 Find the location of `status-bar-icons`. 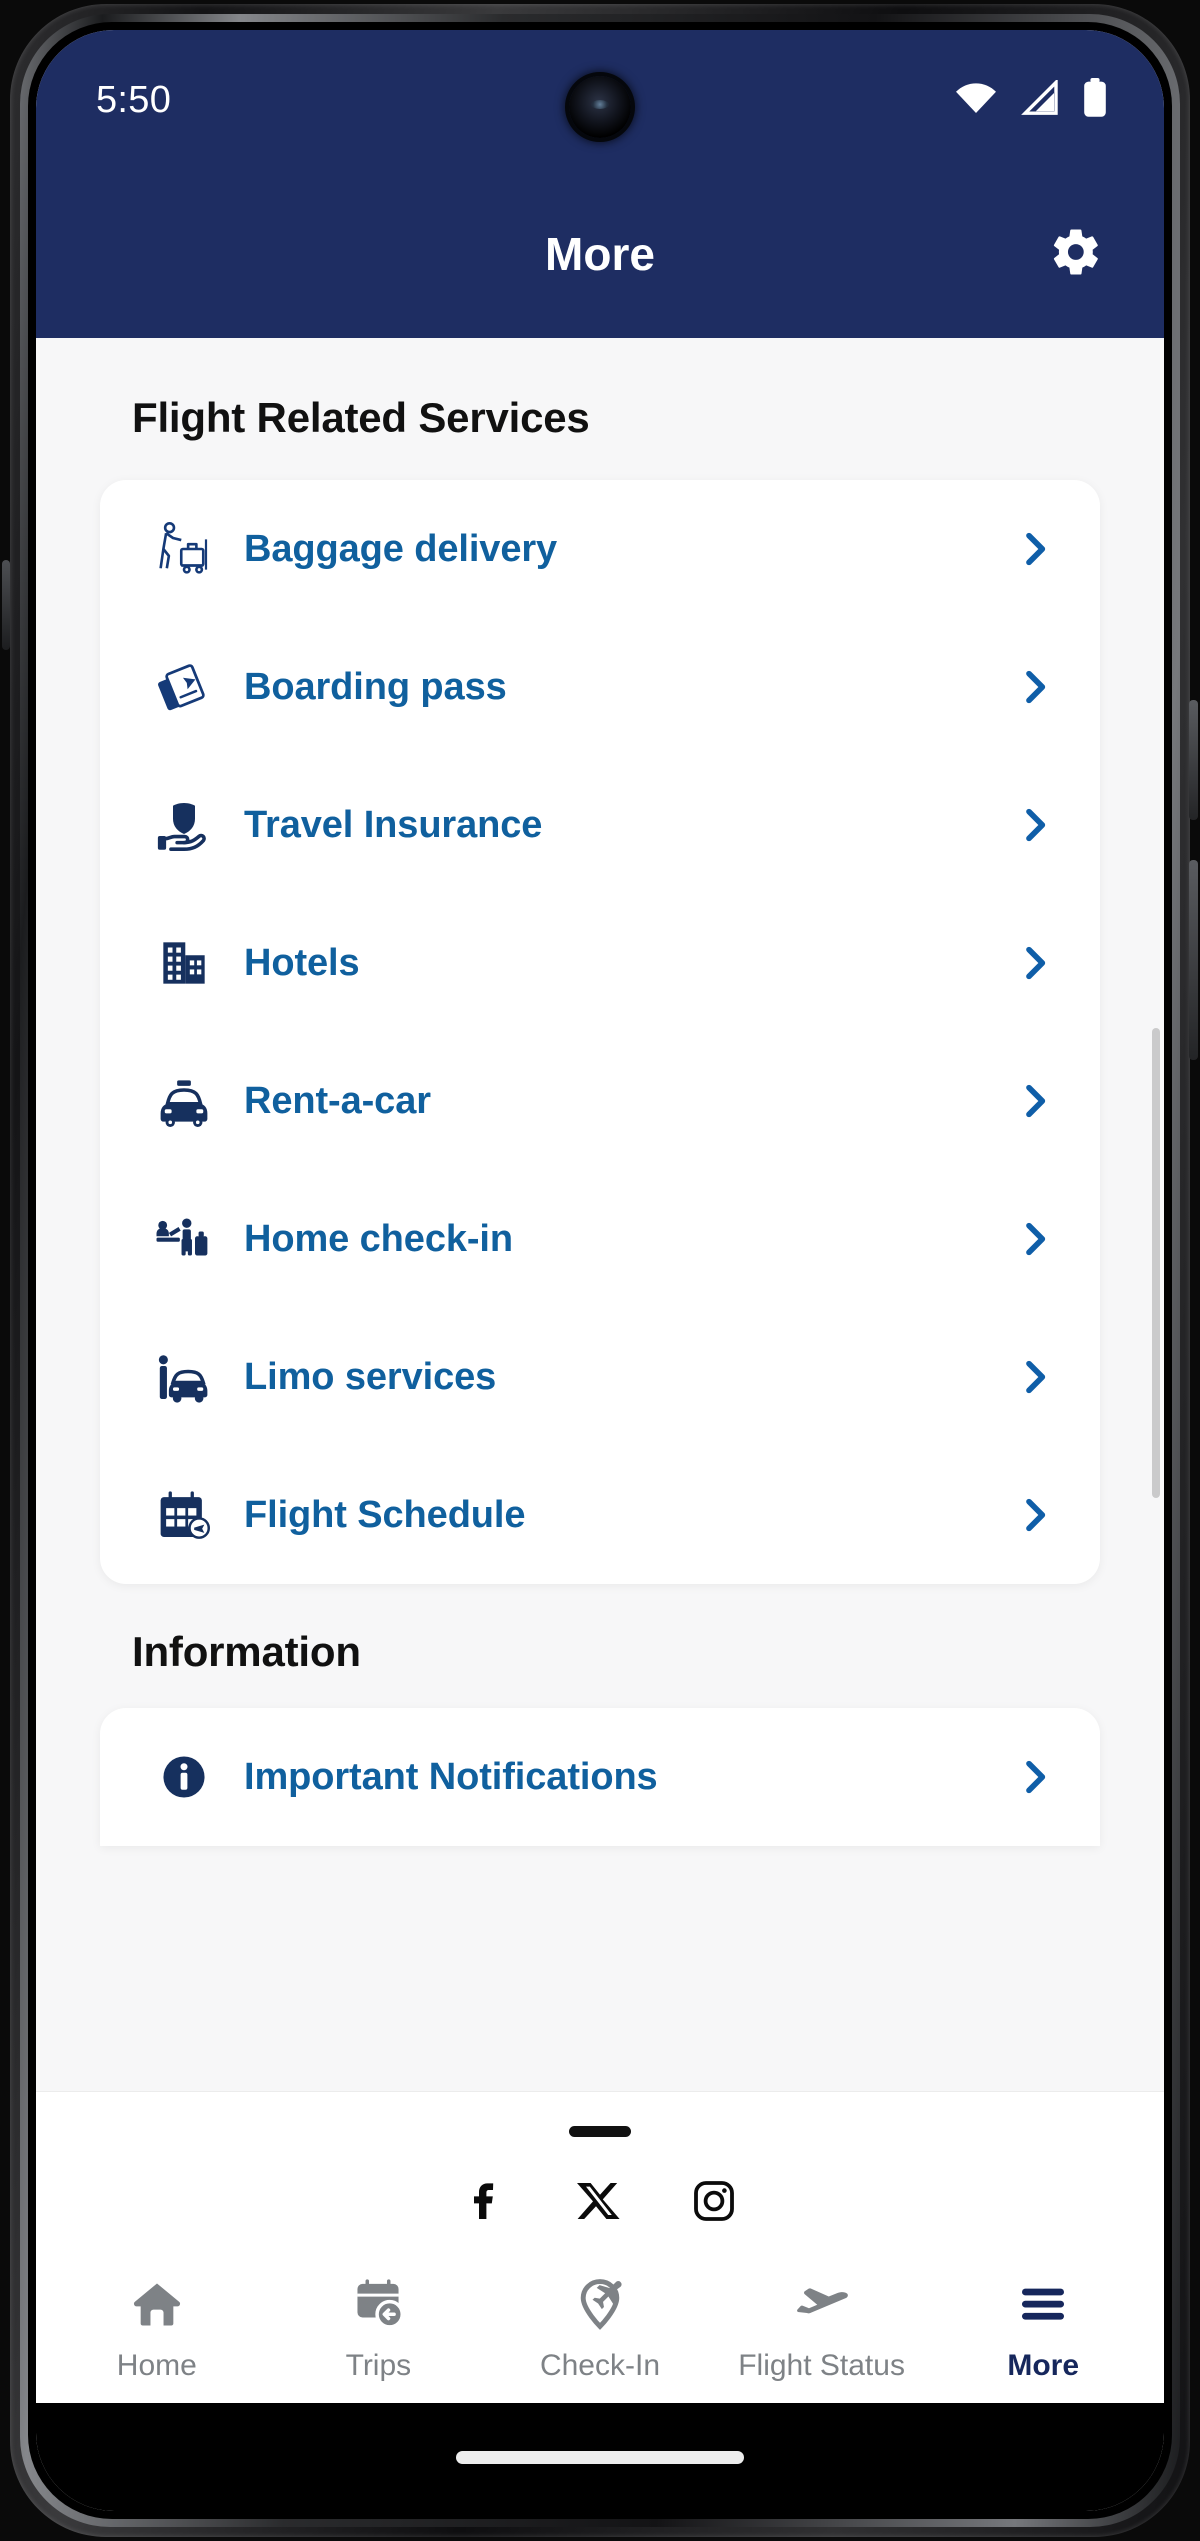

status-bar-icons is located at coordinates (1031, 100).